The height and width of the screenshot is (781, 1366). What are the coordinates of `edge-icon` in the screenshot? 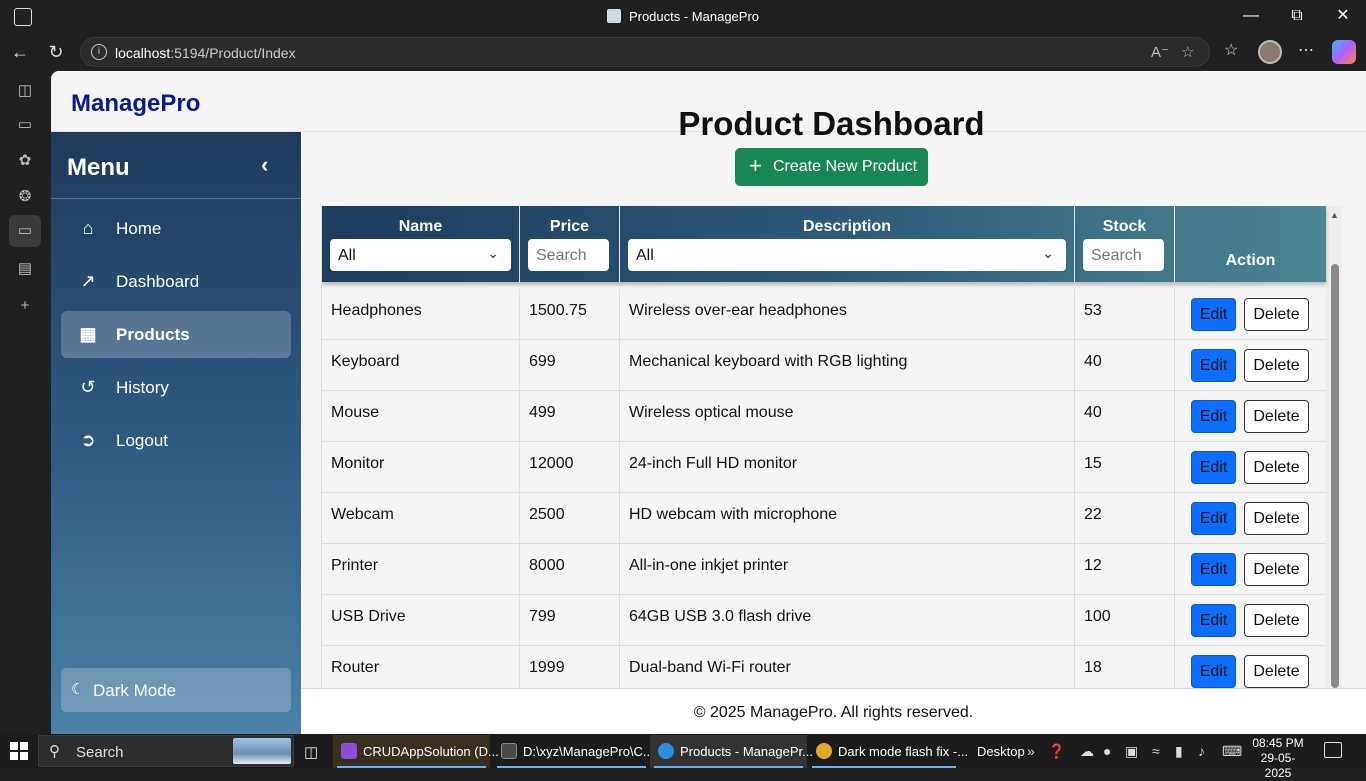 It's located at (666, 751).